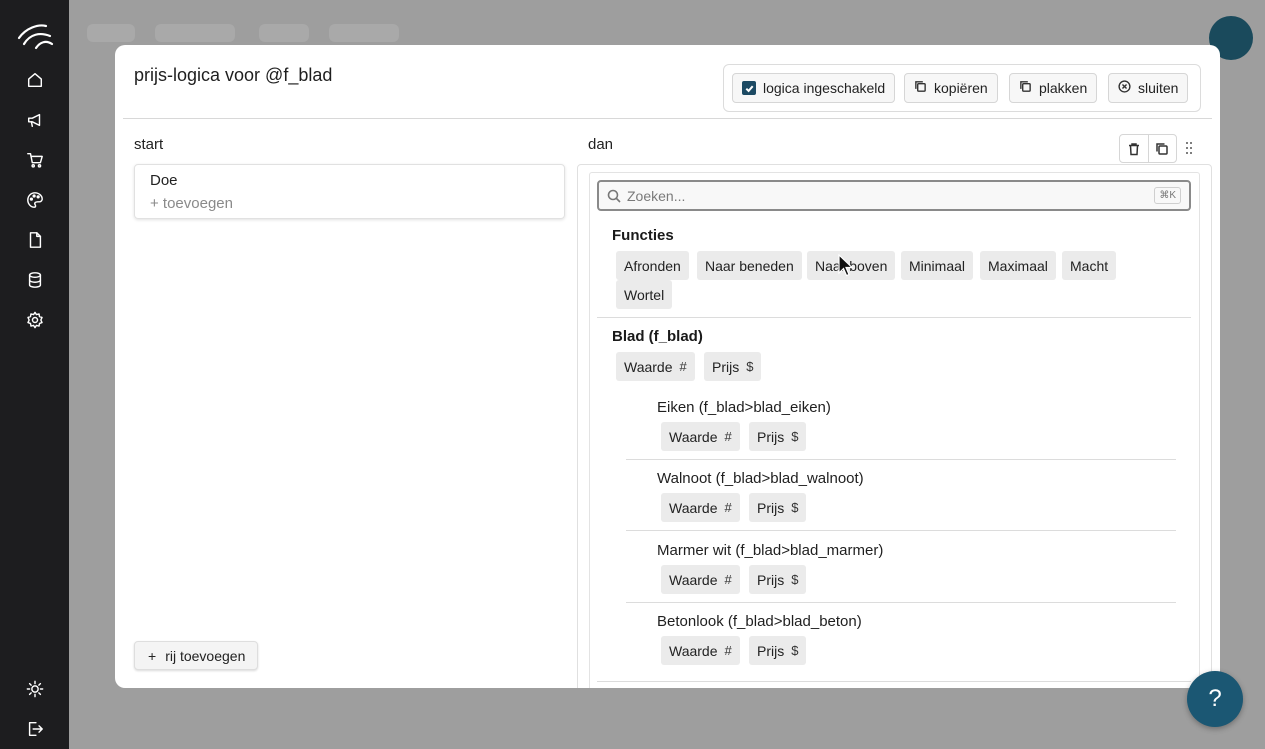  I want to click on close-button: sluiten, so click(1148, 88).